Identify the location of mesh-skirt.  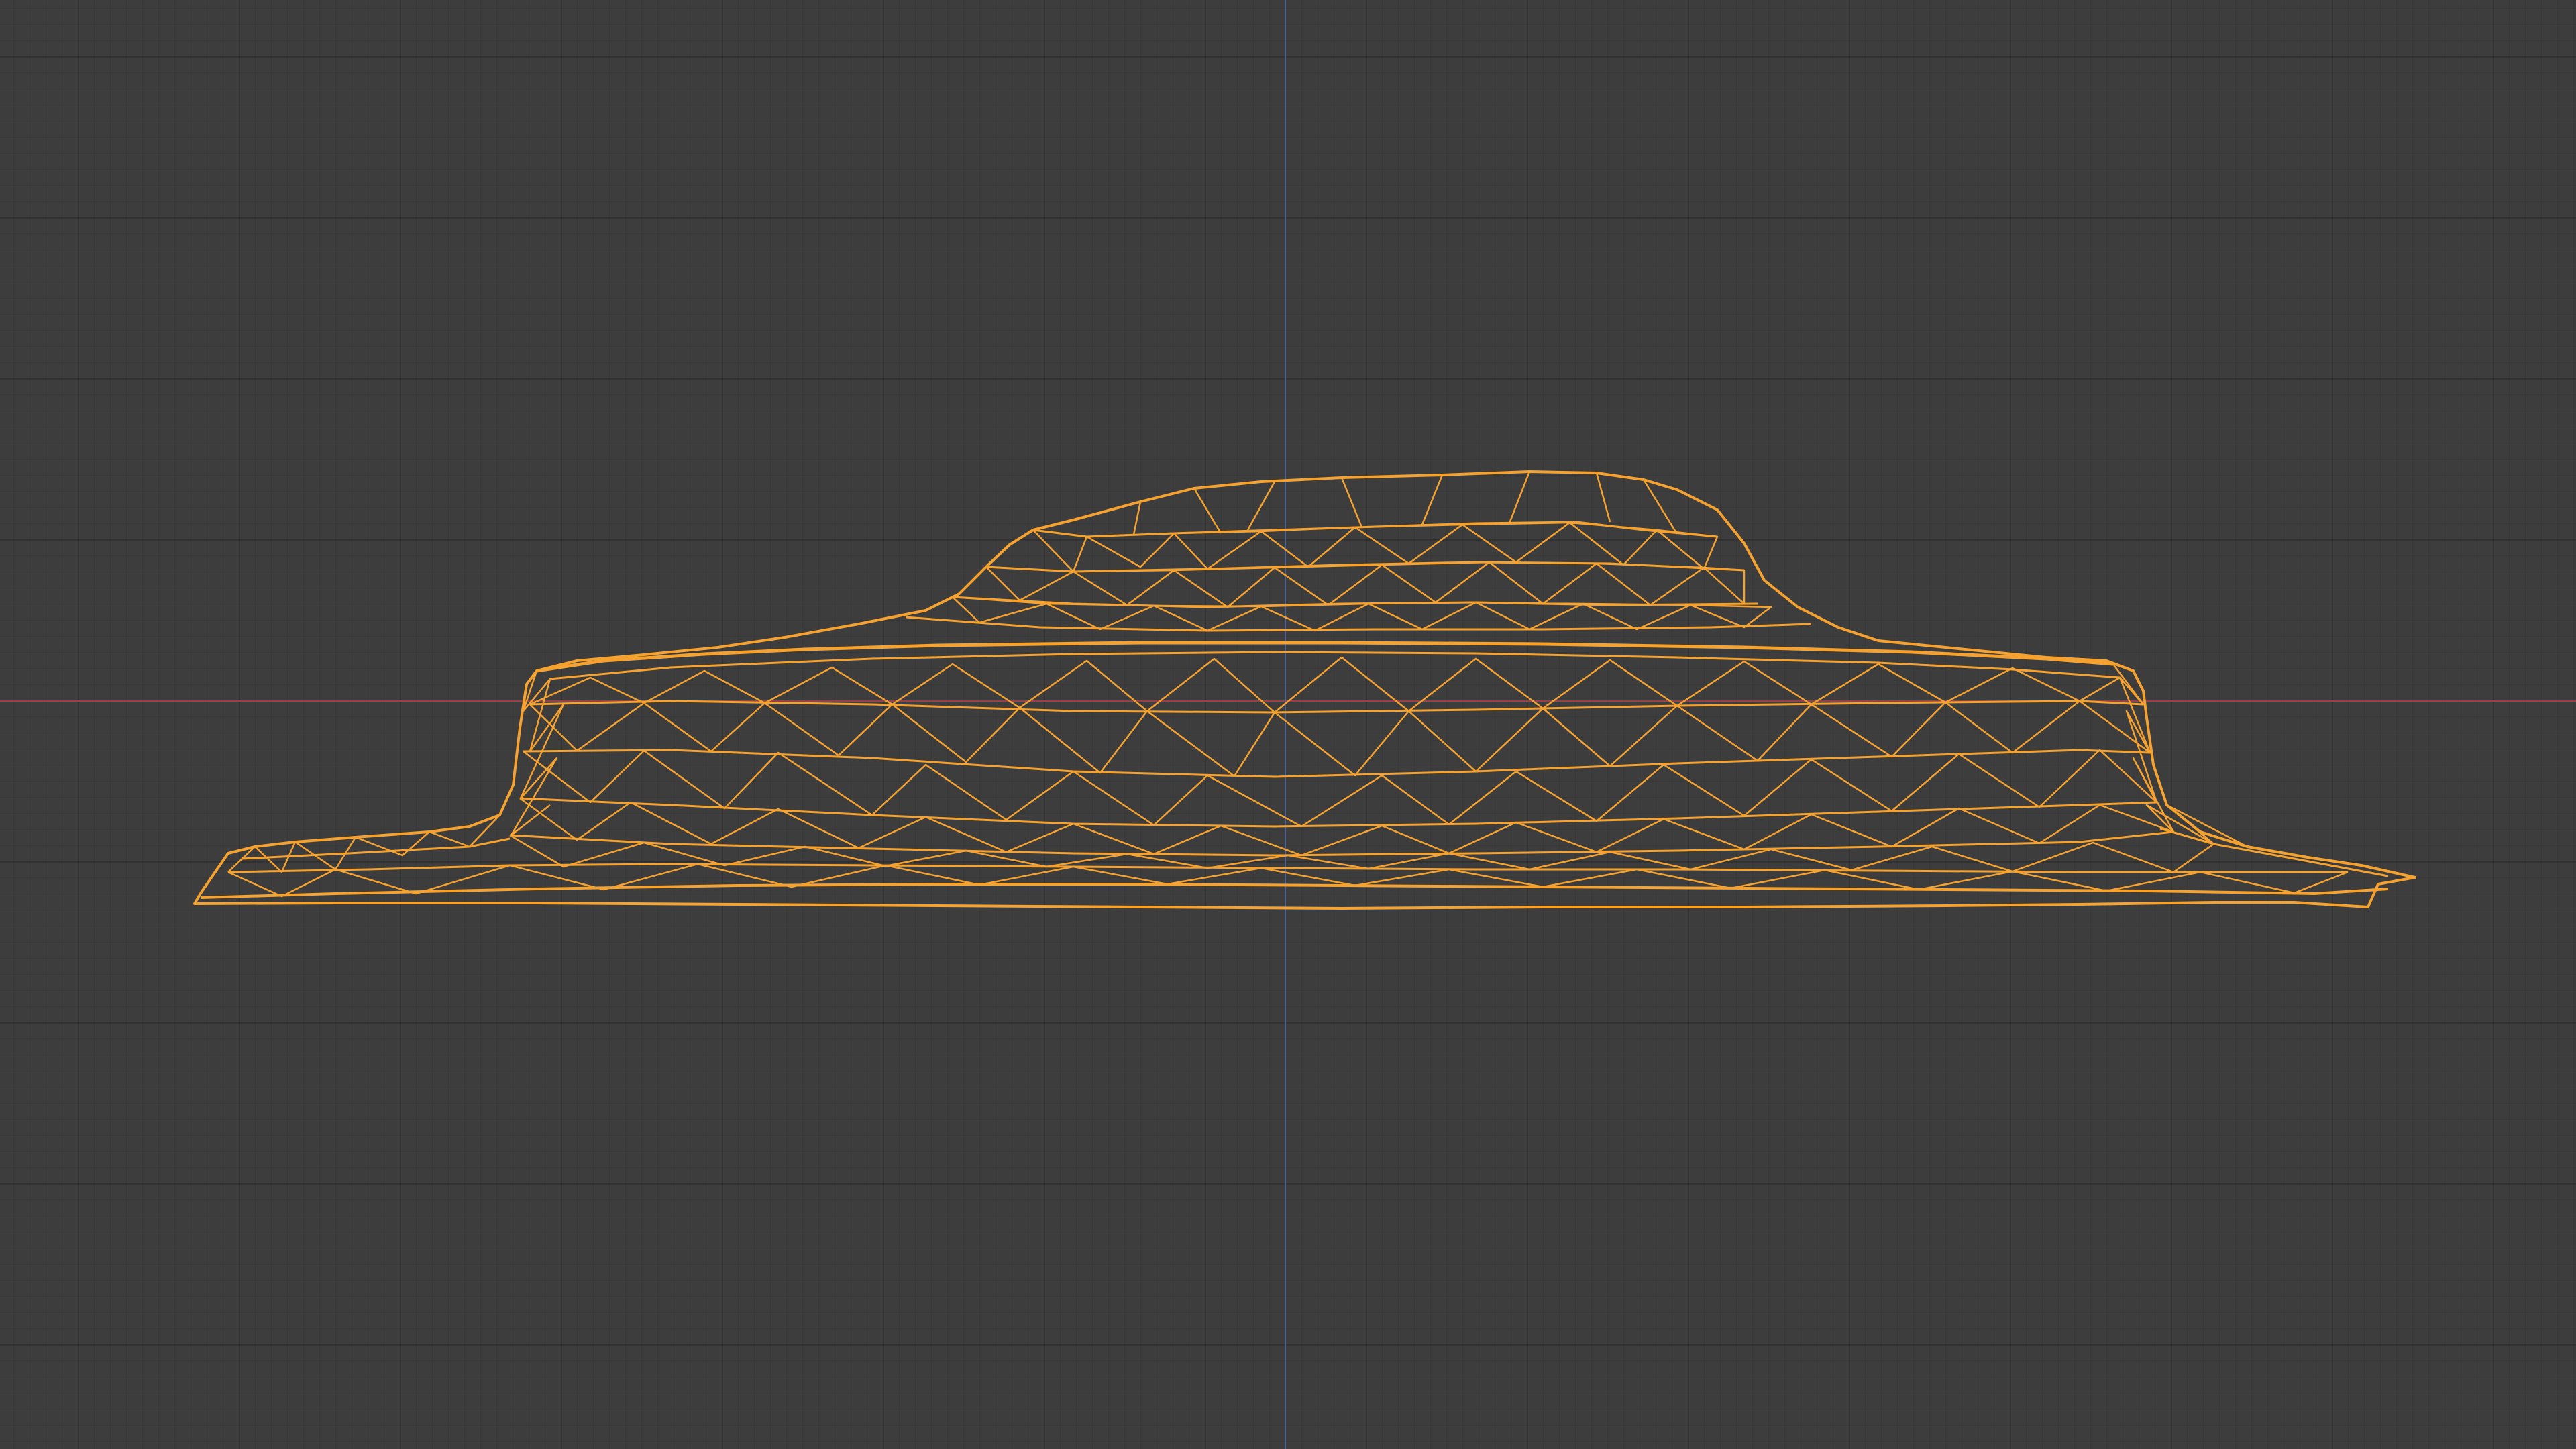
(1295, 891).